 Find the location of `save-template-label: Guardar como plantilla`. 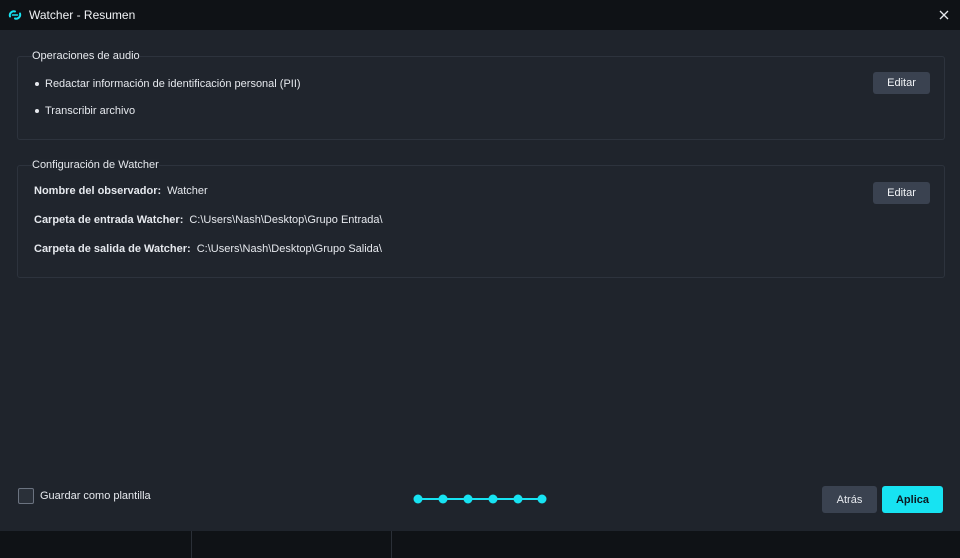

save-template-label: Guardar como plantilla is located at coordinates (95, 496).